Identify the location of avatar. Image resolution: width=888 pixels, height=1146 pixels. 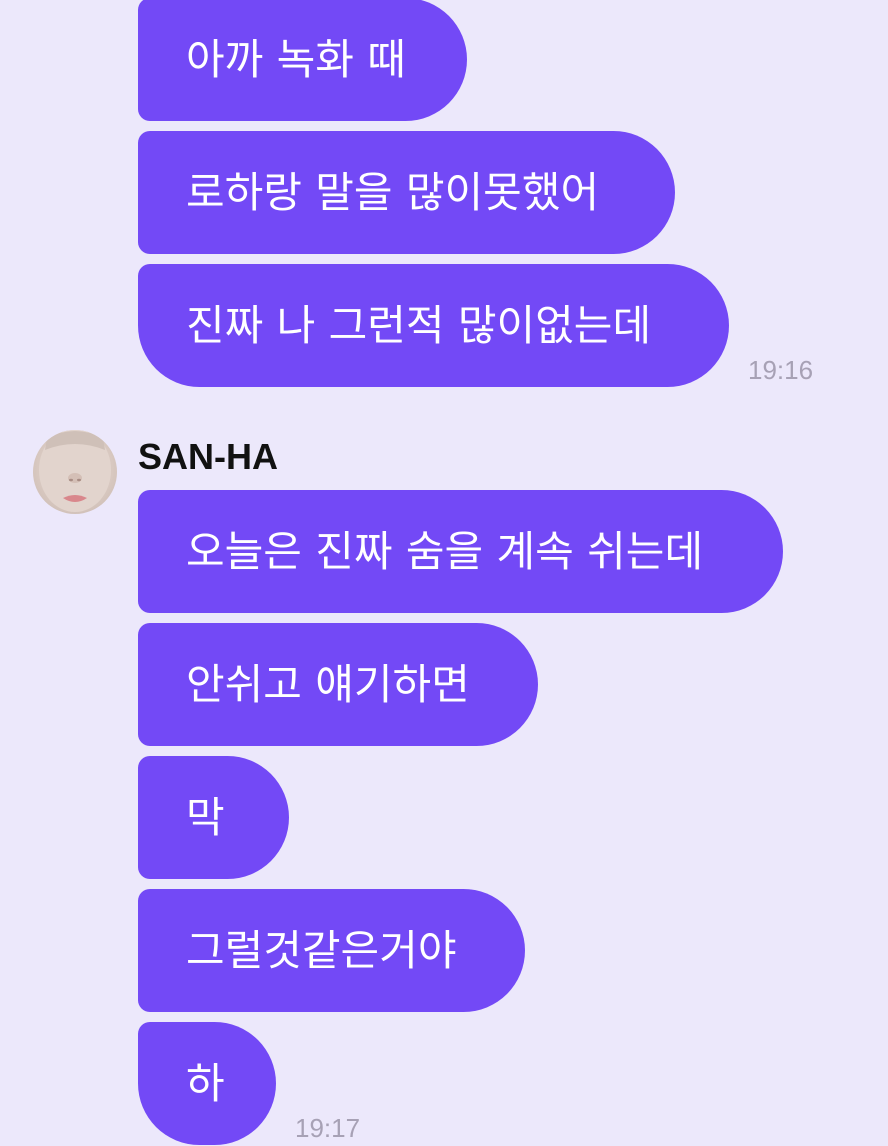
(75, 472).